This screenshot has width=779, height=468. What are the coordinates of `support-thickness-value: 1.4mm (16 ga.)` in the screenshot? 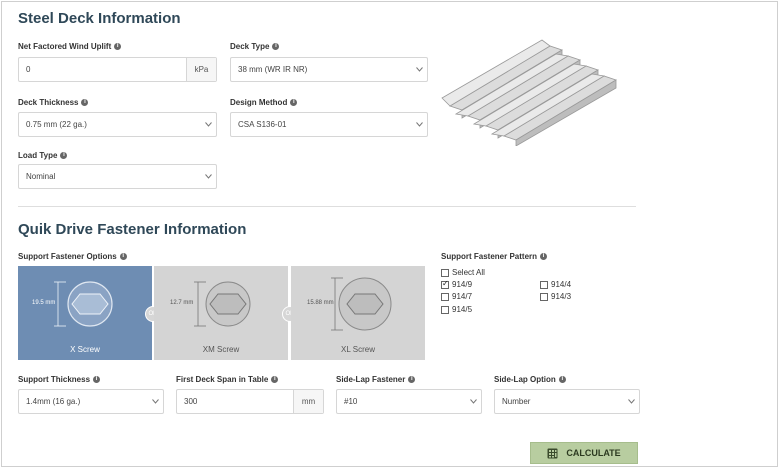 It's located at (53, 401).